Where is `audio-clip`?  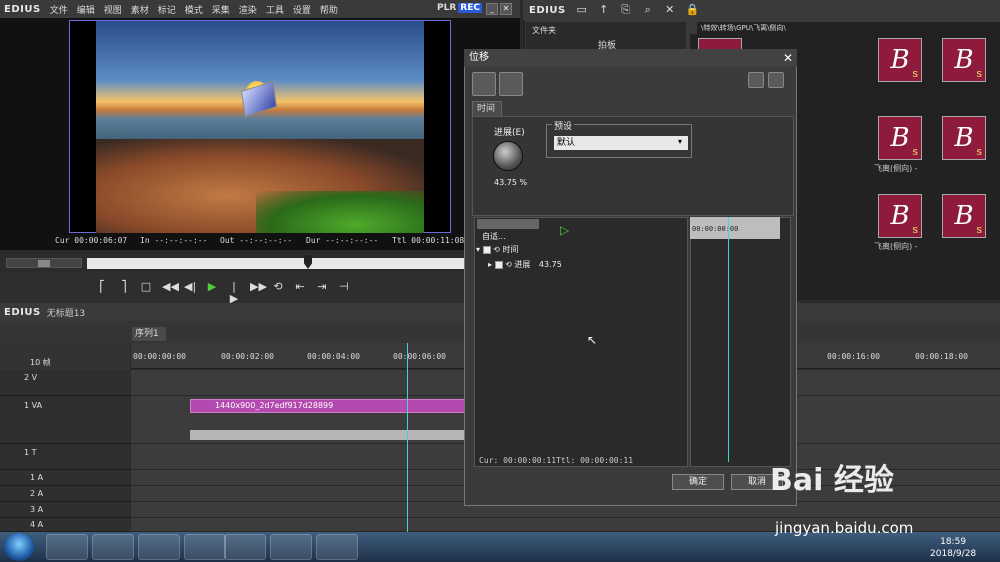 audio-clip is located at coordinates (329, 435).